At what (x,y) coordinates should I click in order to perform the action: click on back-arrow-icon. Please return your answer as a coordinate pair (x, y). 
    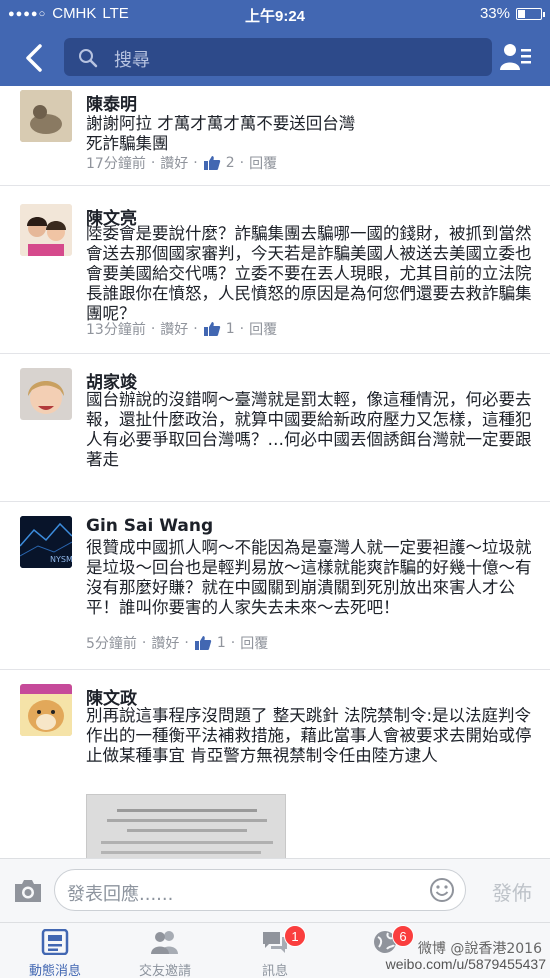
    Looking at the image, I should click on (34, 58).